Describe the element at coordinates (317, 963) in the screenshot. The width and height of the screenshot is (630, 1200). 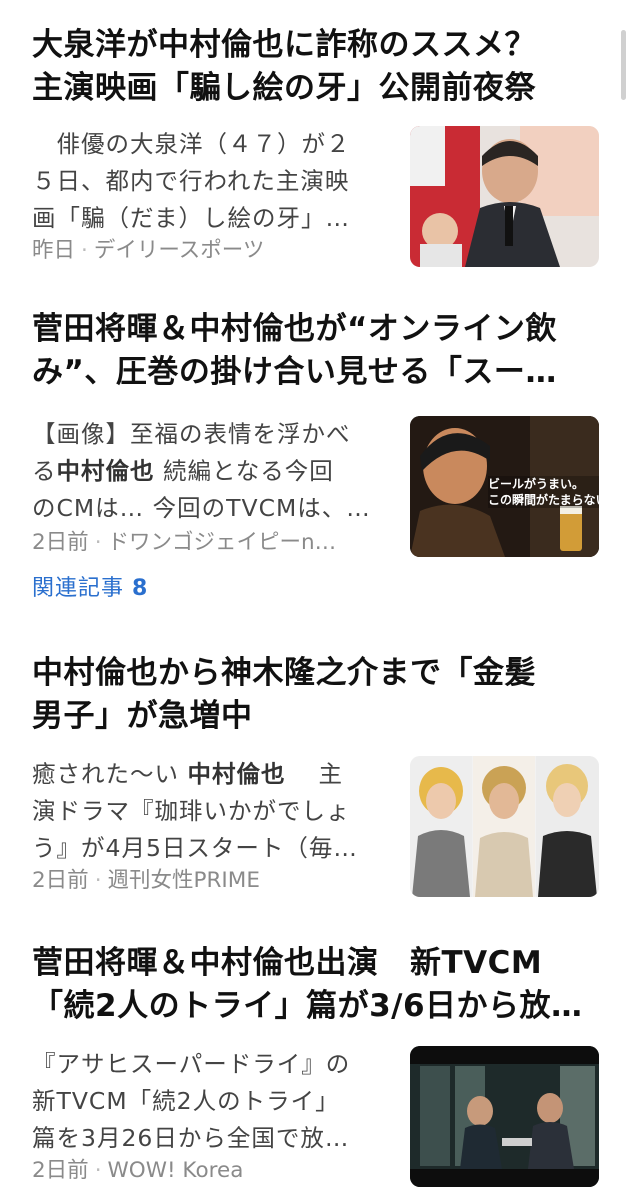
I see `headline-line: 菅田将暉＆中村倫也出演 新TVCM` at that location.